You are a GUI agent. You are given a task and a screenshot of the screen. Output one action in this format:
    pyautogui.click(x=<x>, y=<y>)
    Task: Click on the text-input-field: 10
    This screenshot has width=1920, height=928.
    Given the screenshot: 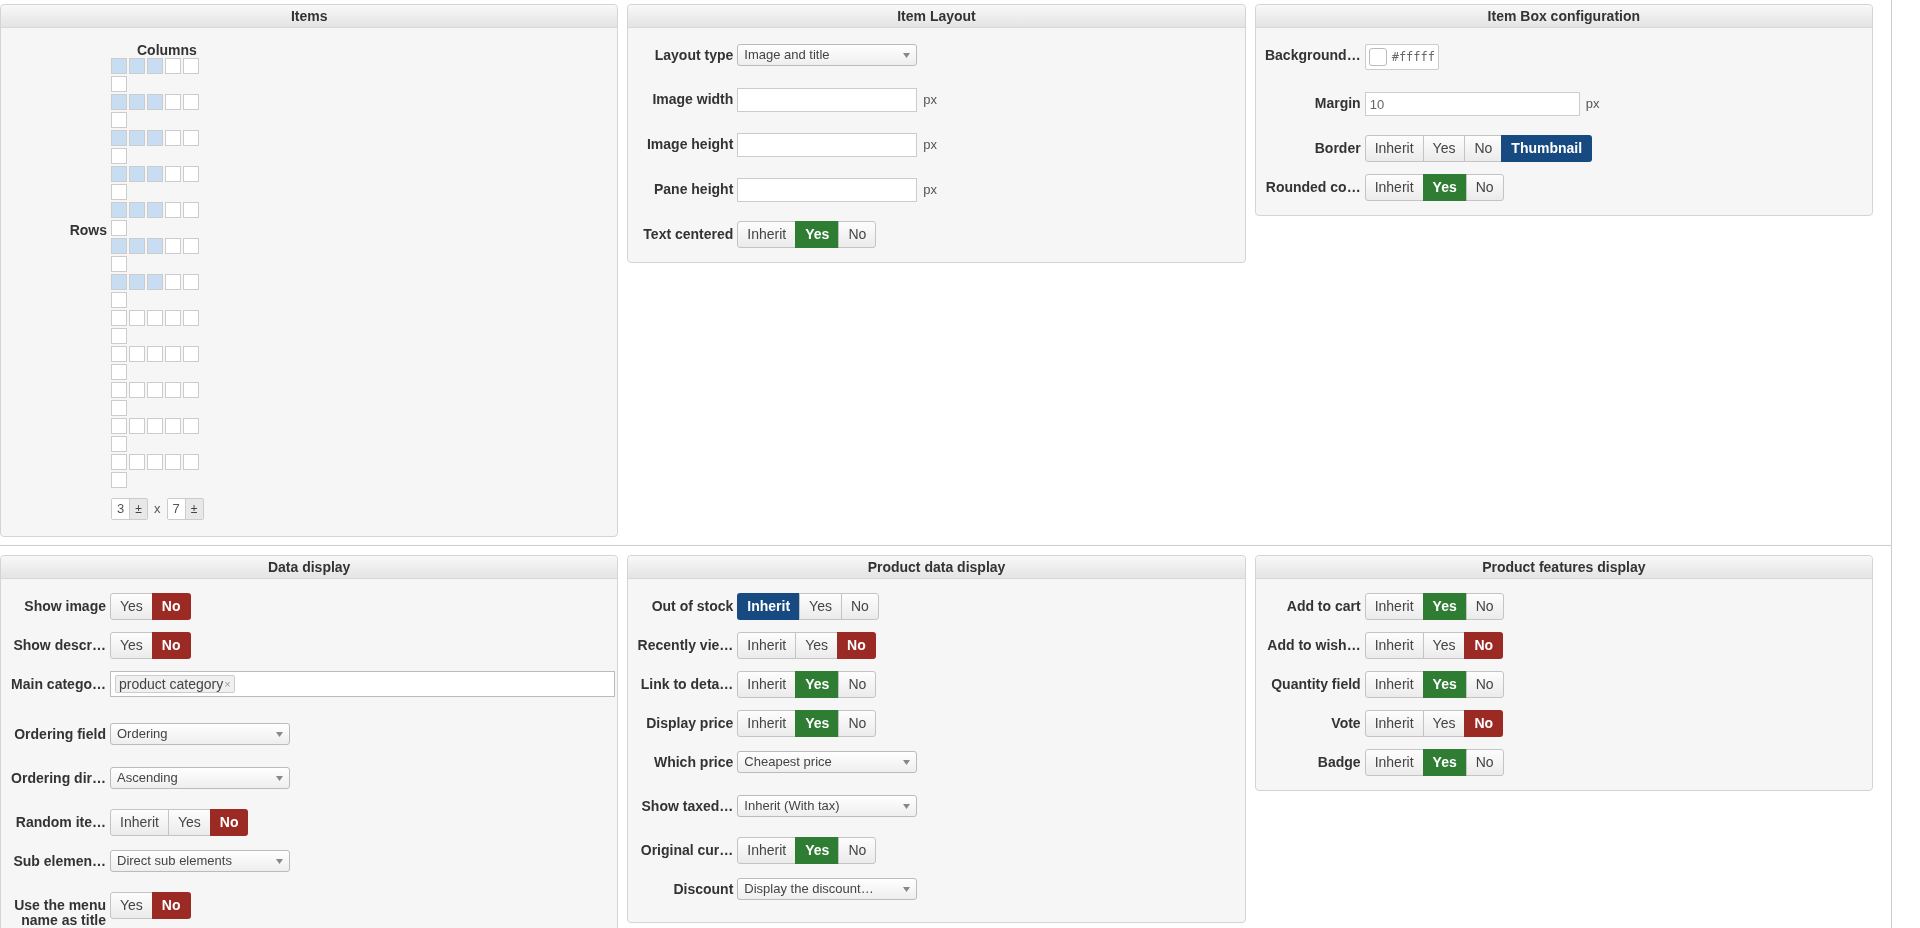 What is the action you would take?
    pyautogui.click(x=1472, y=104)
    